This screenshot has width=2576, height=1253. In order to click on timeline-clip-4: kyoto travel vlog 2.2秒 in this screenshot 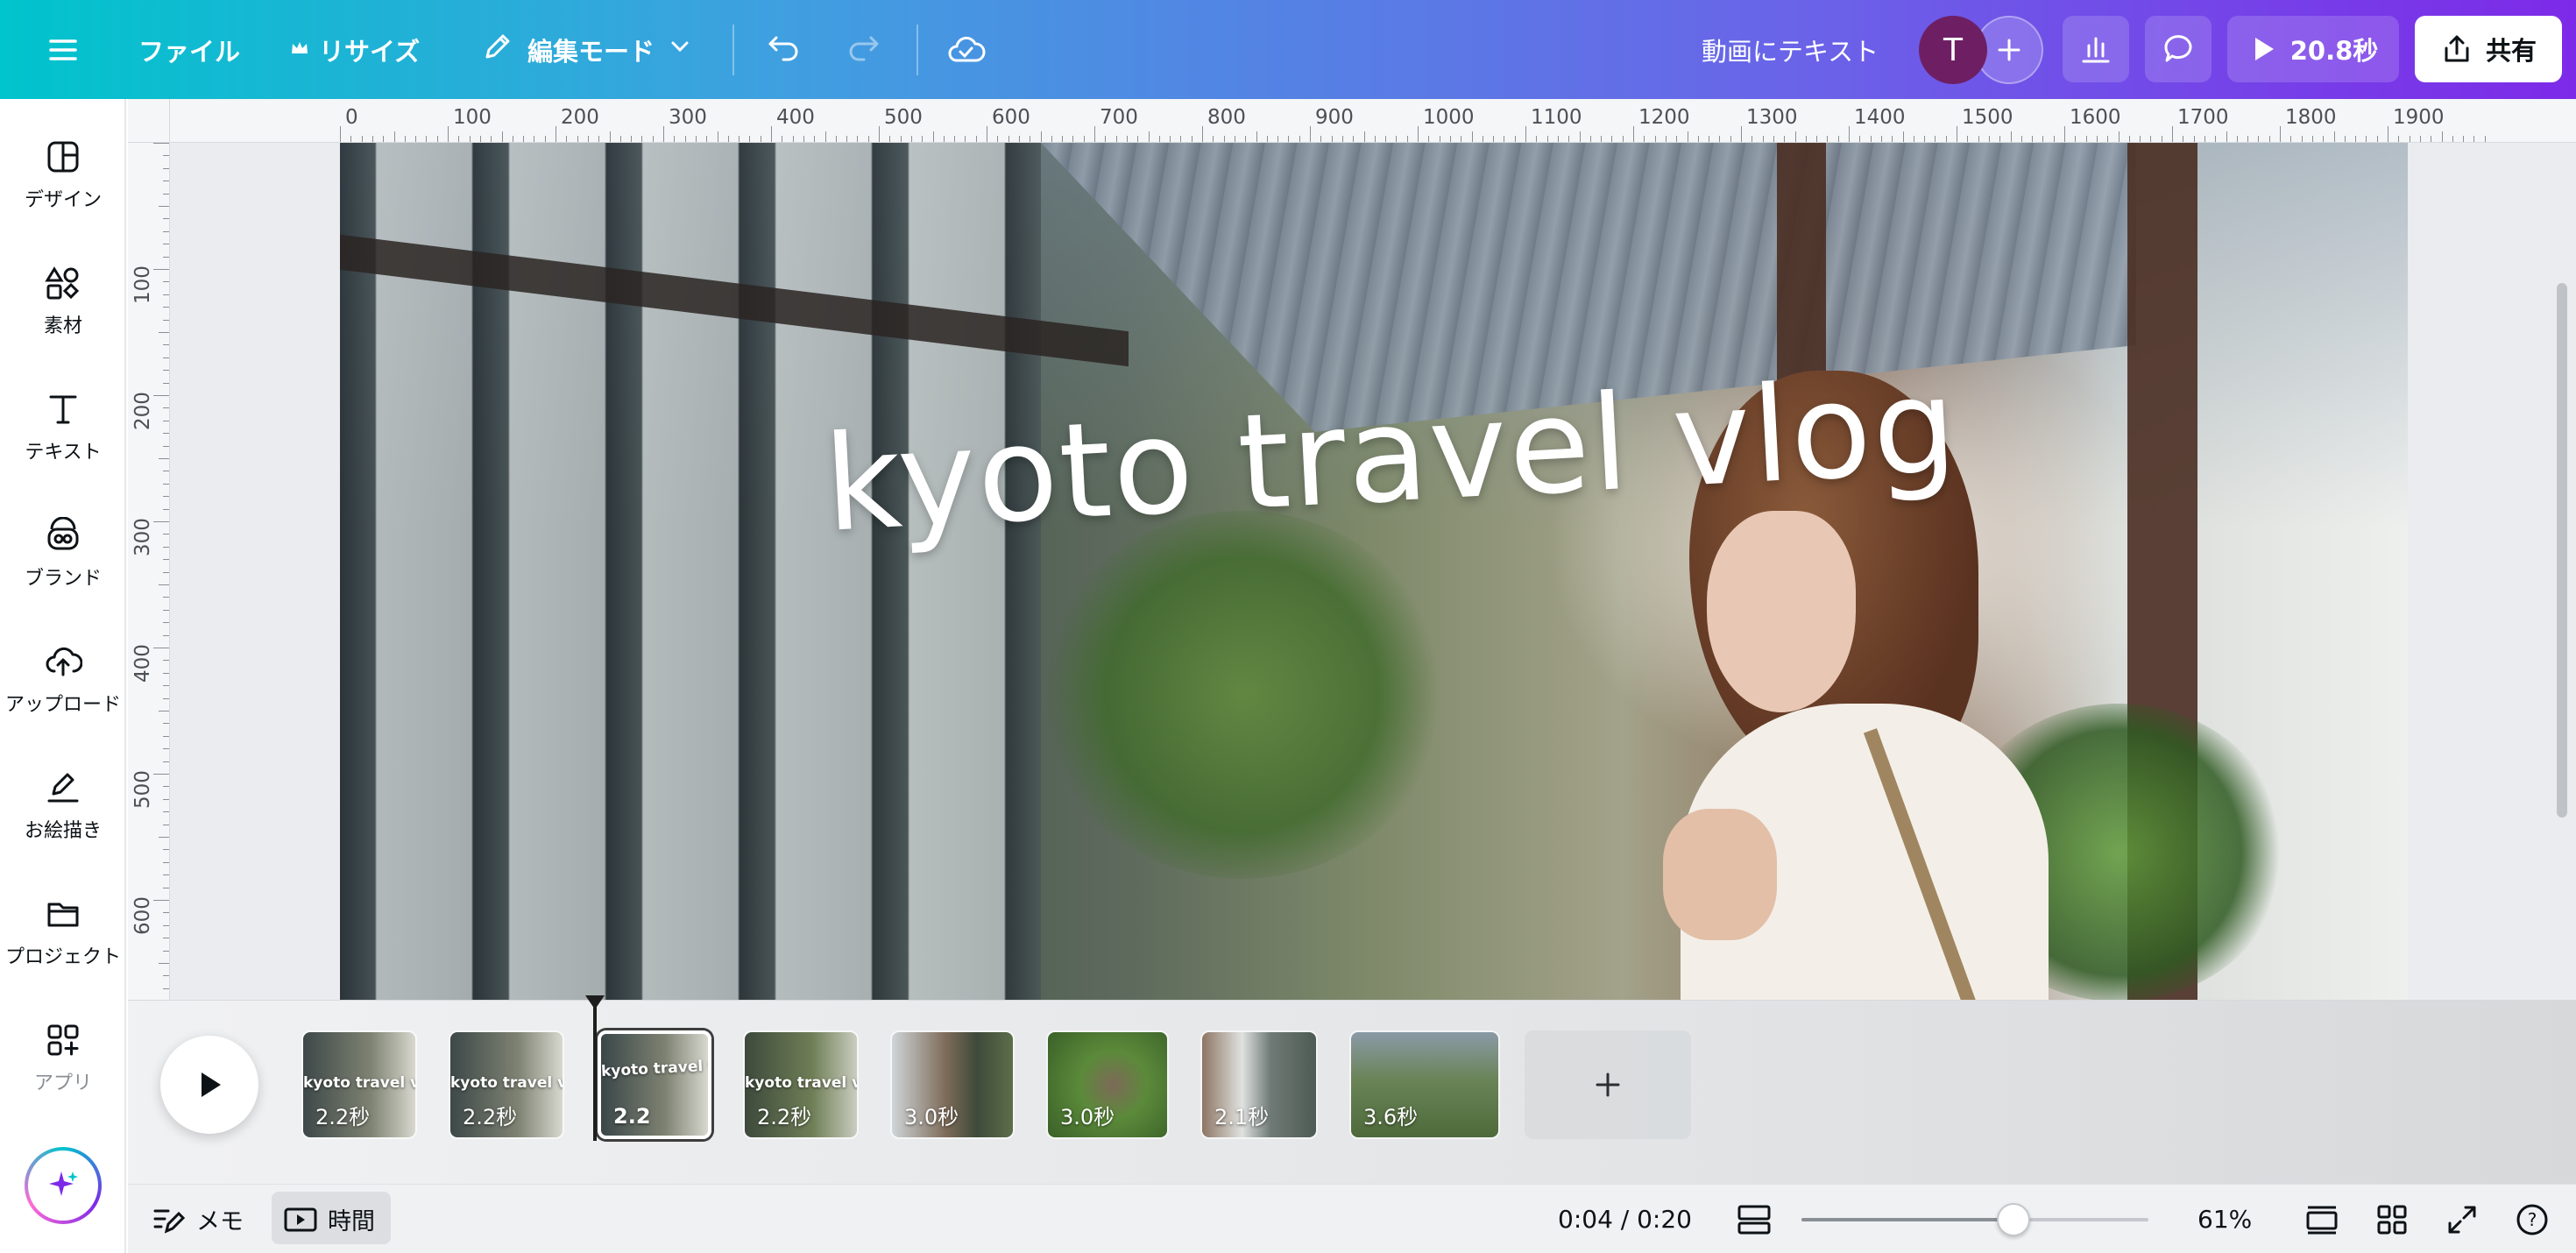, I will do `click(801, 1084)`.